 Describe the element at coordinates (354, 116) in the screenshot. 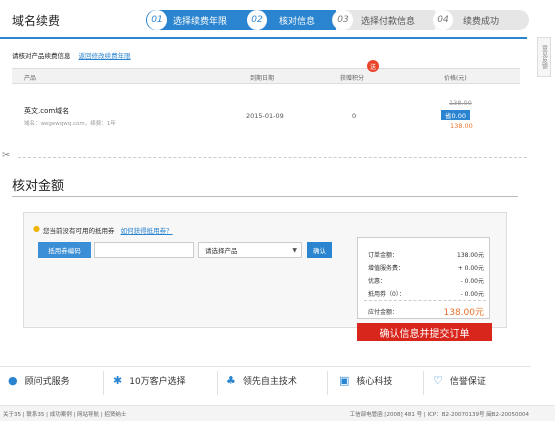

I see `bonus-points: 0` at that location.